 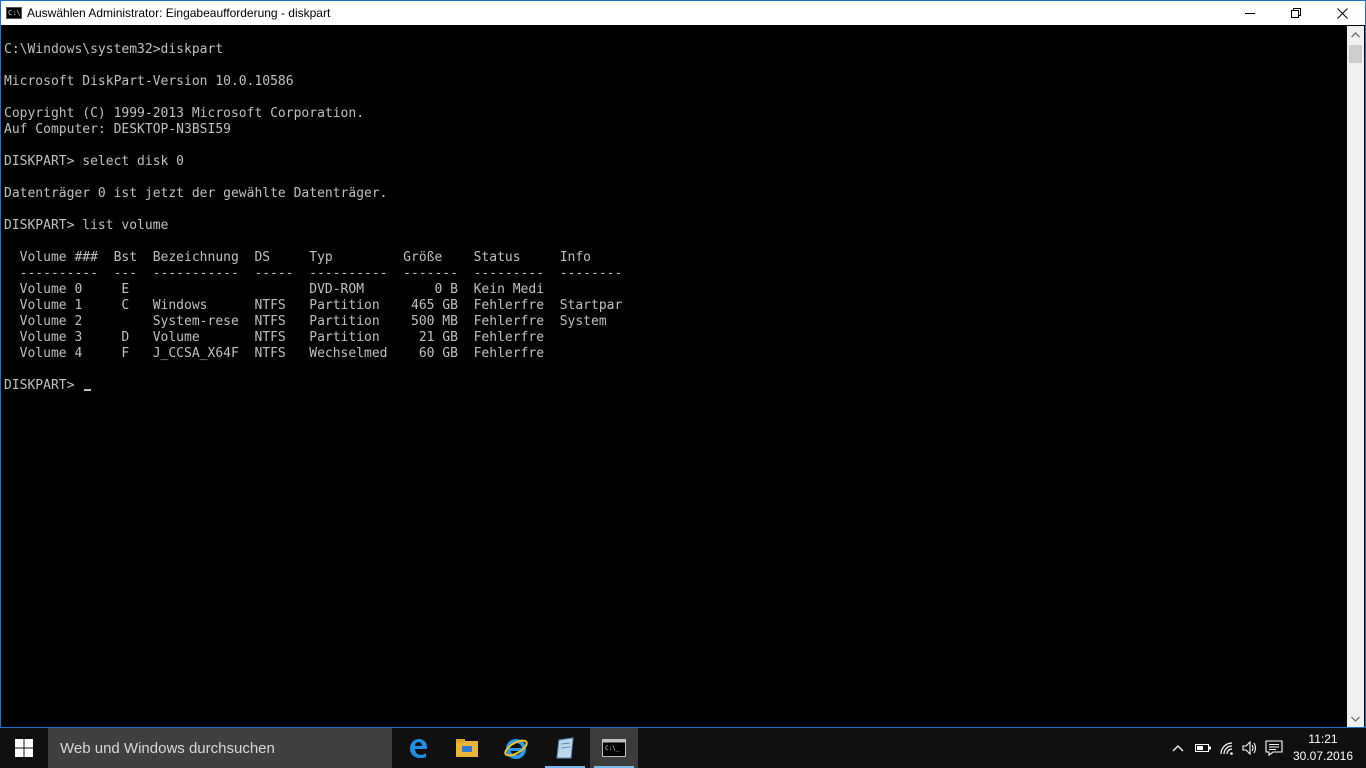 I want to click on clock-date: 30.07.2016, so click(x=1323, y=756).